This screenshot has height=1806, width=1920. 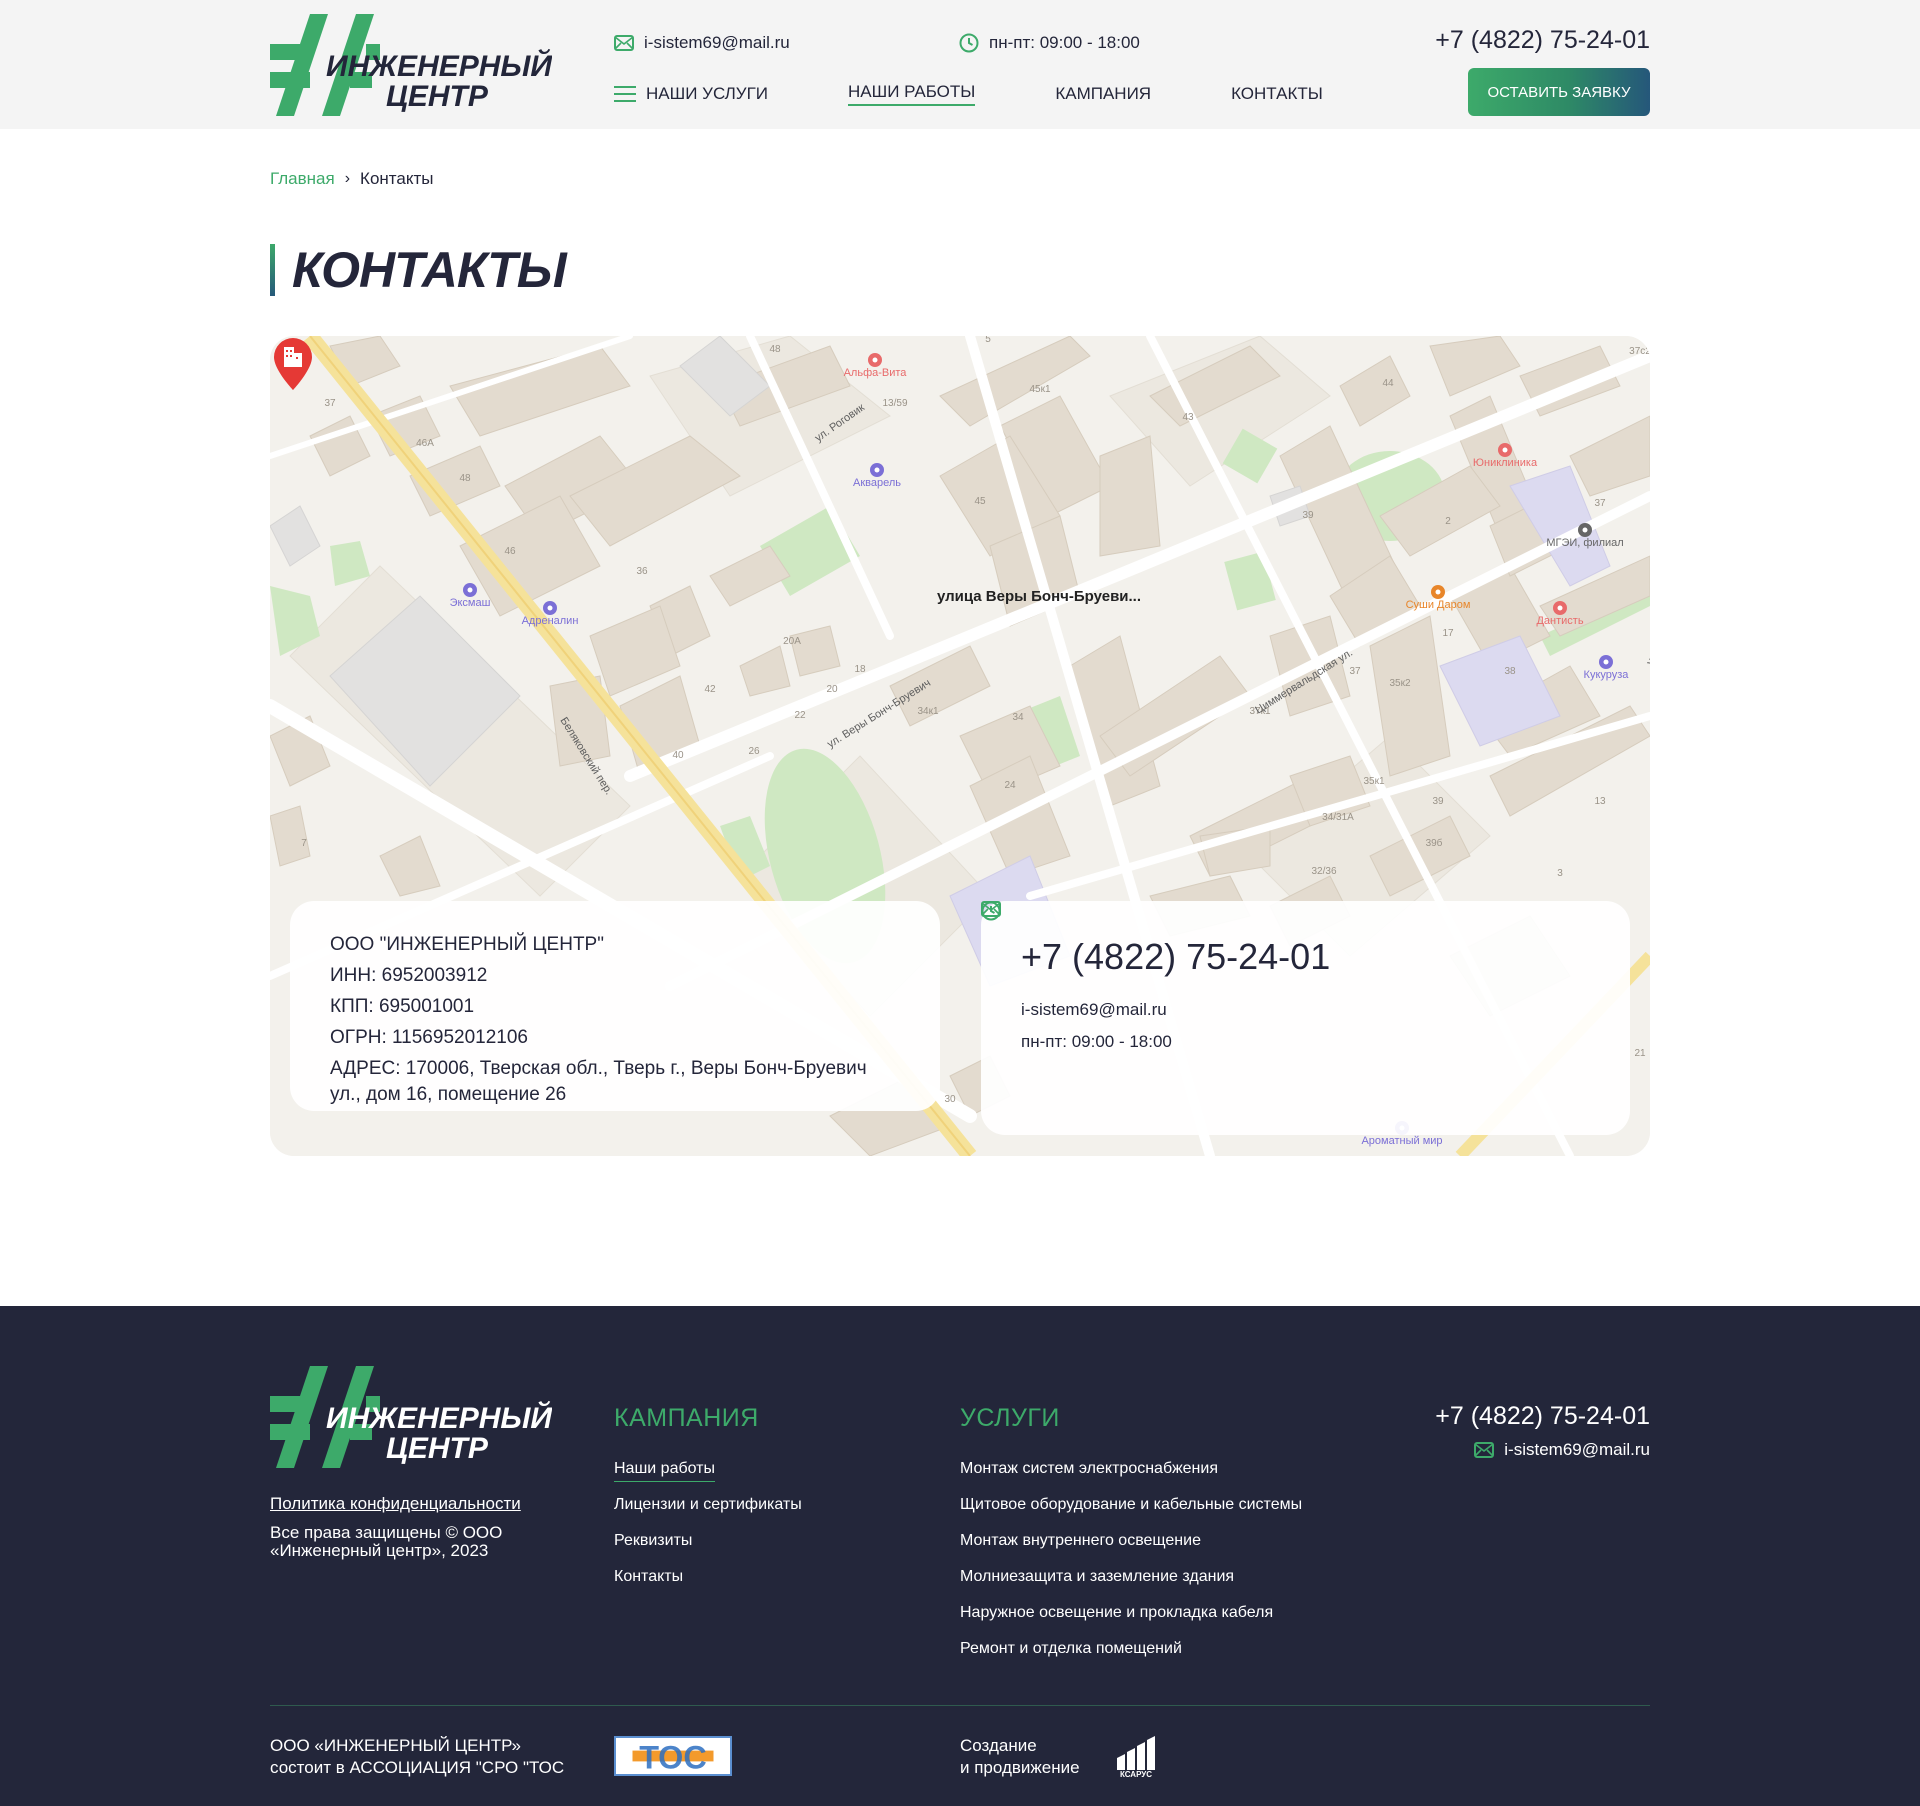 I want to click on map-house-number: 36, so click(x=642, y=571).